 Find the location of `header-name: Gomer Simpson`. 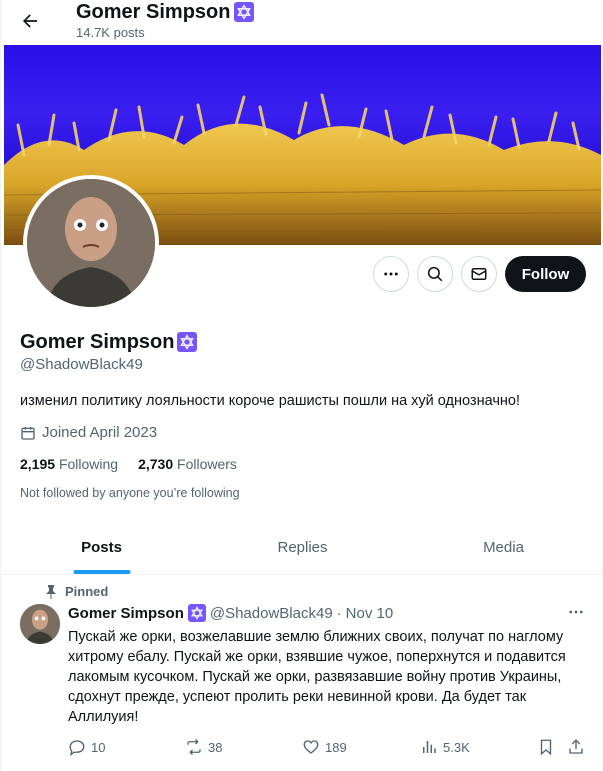

header-name: Gomer Simpson is located at coordinates (153, 12).